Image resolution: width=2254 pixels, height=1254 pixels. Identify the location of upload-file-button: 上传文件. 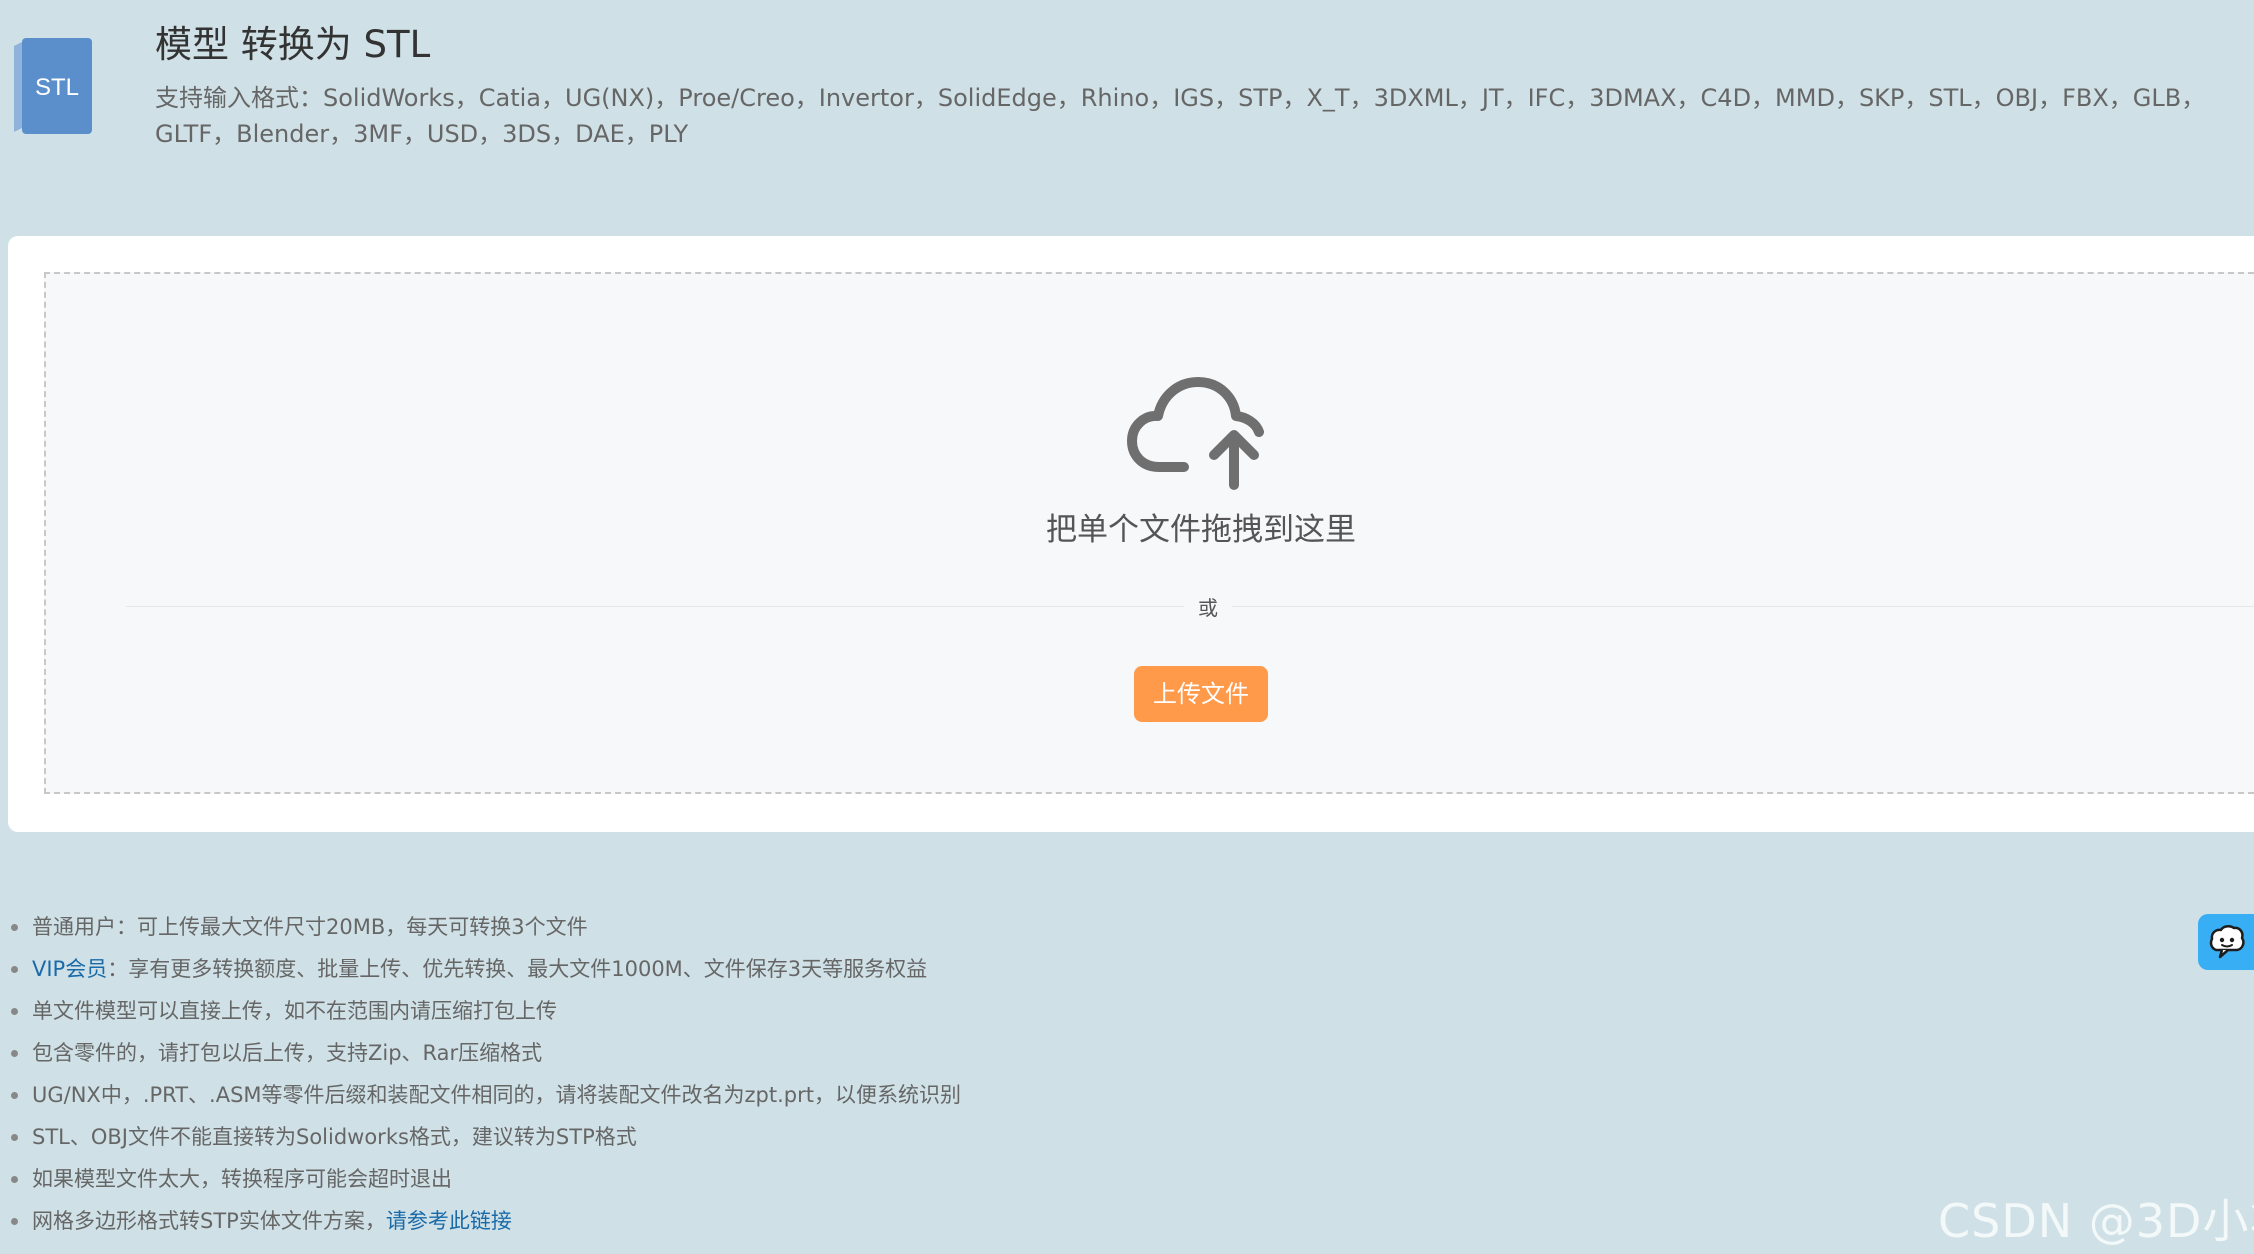
(1201, 694).